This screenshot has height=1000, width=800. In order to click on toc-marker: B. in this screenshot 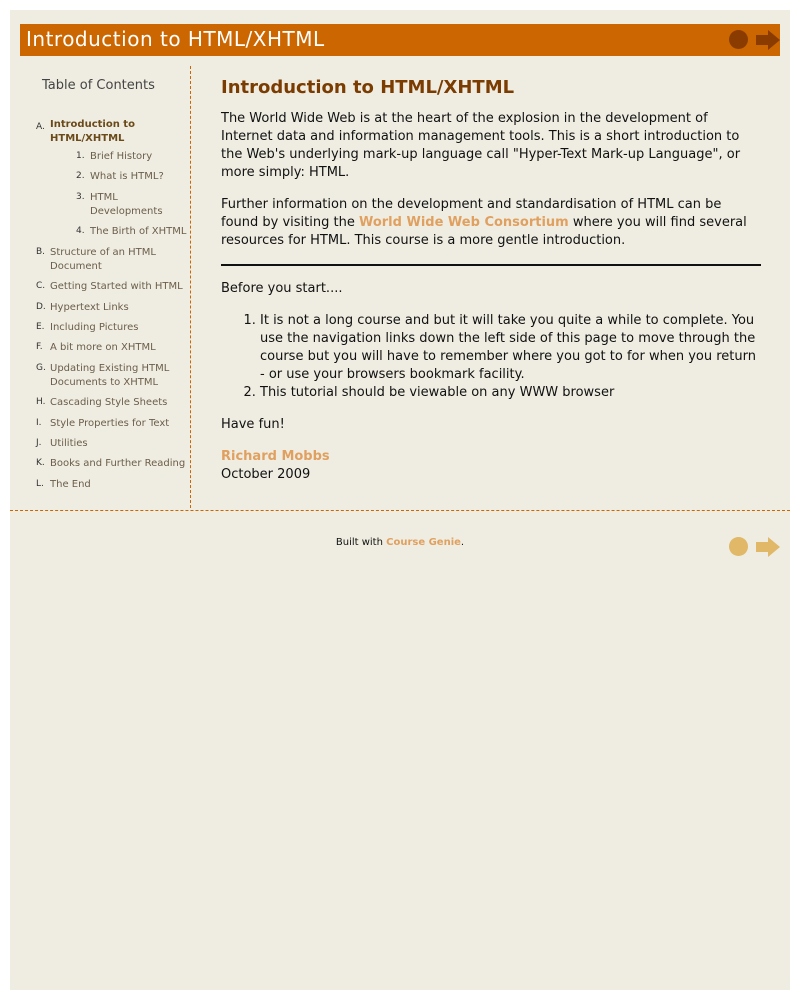, I will do `click(41, 252)`.